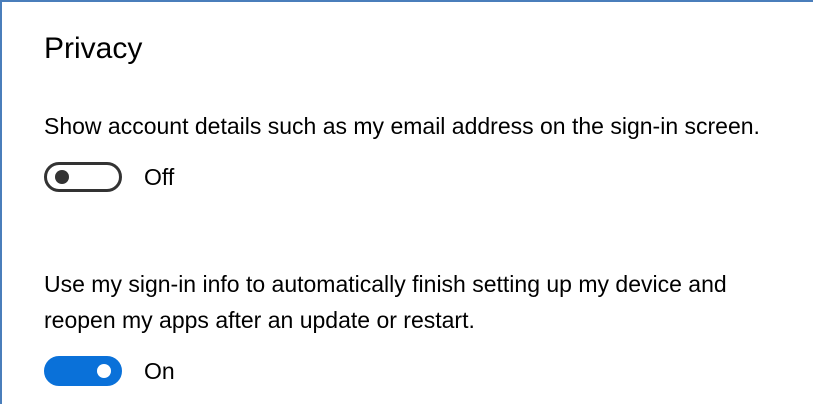 Image resolution: width=813 pixels, height=404 pixels. I want to click on toggle-row: Off, so click(424, 177).